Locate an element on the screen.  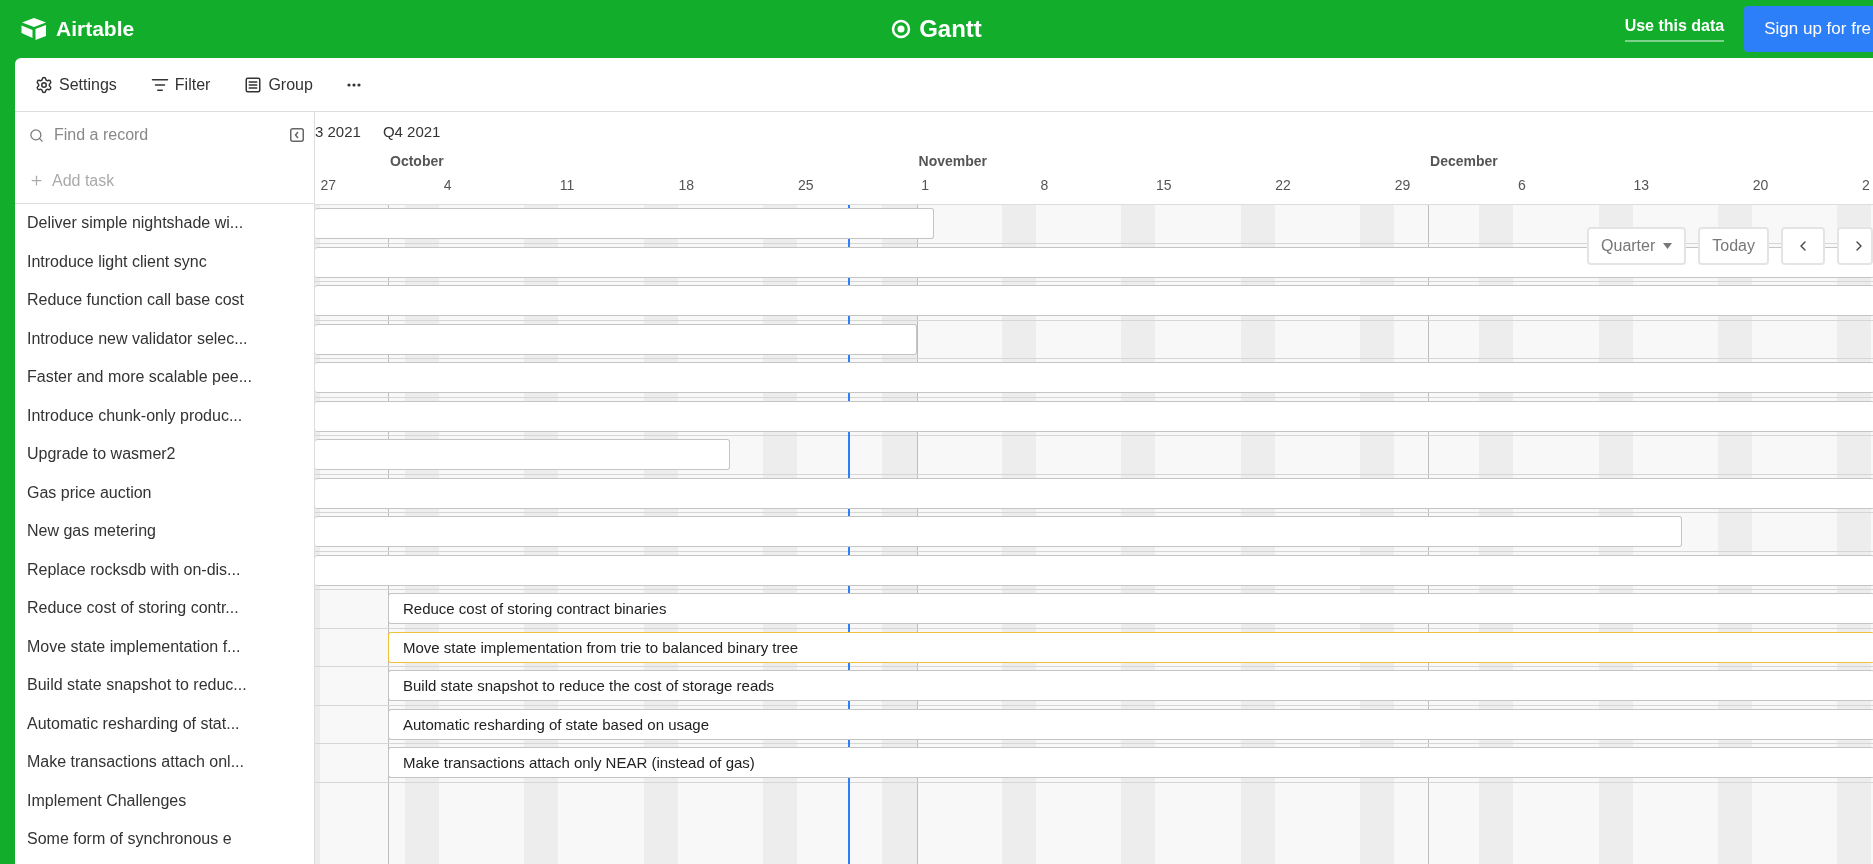
logo-icon is located at coordinates (34, 29).